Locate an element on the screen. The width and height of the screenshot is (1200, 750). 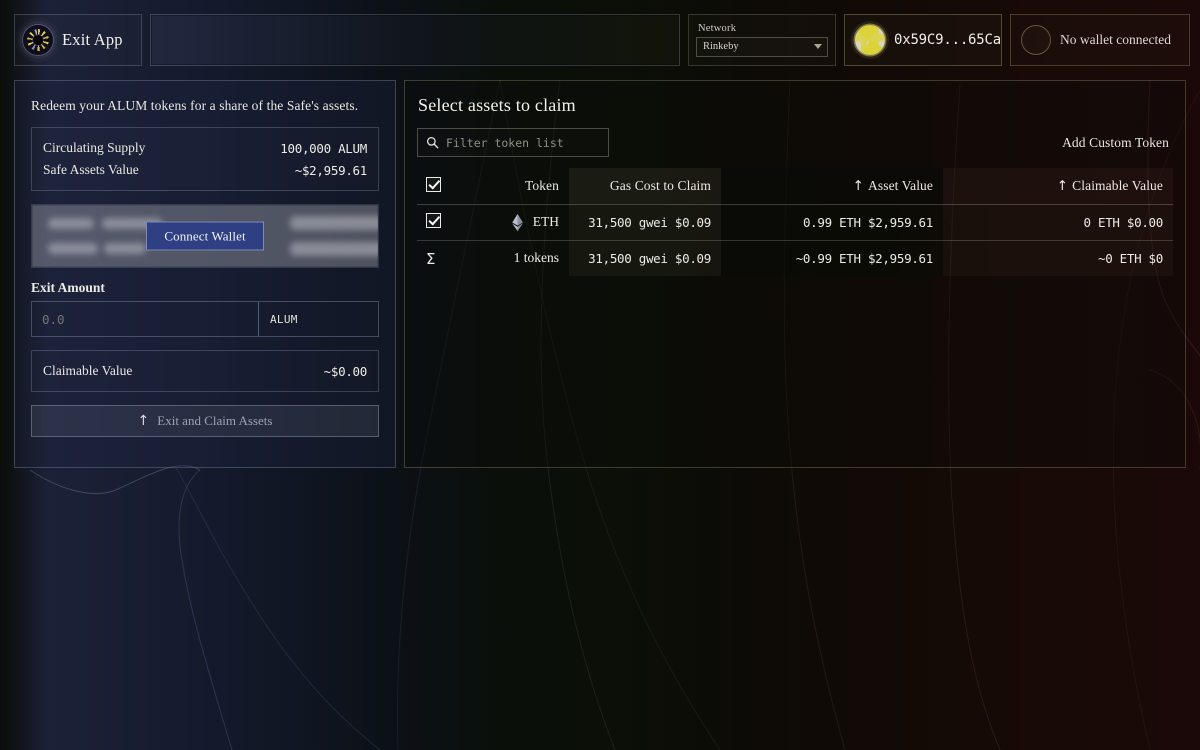
safe-assets-value-label: Safe Assets Value is located at coordinates (91, 169).